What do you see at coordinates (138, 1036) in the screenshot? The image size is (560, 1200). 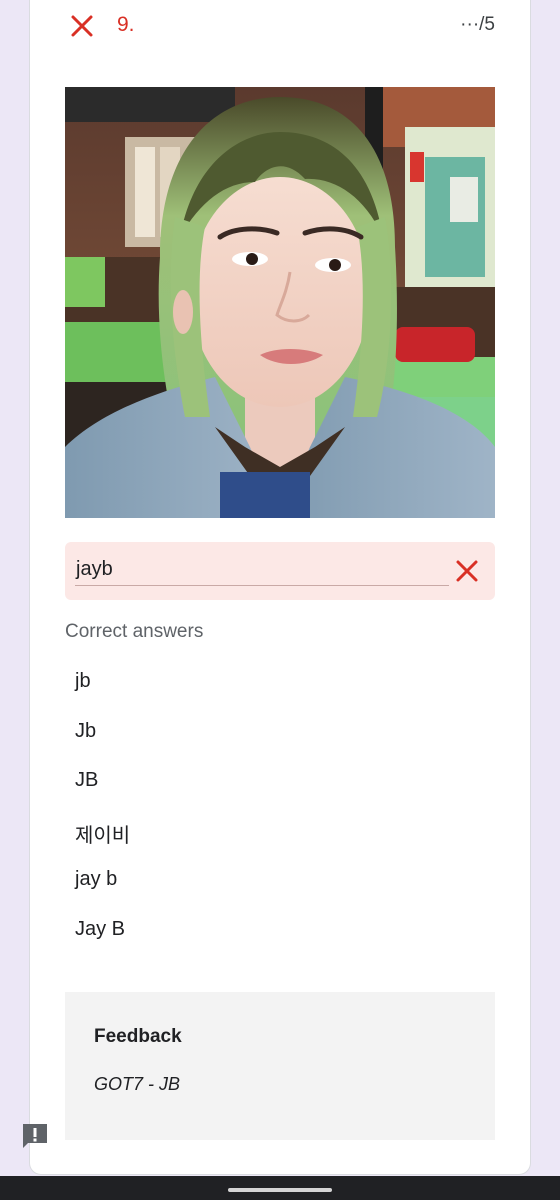 I see `feedback-title: Feedback` at bounding box center [138, 1036].